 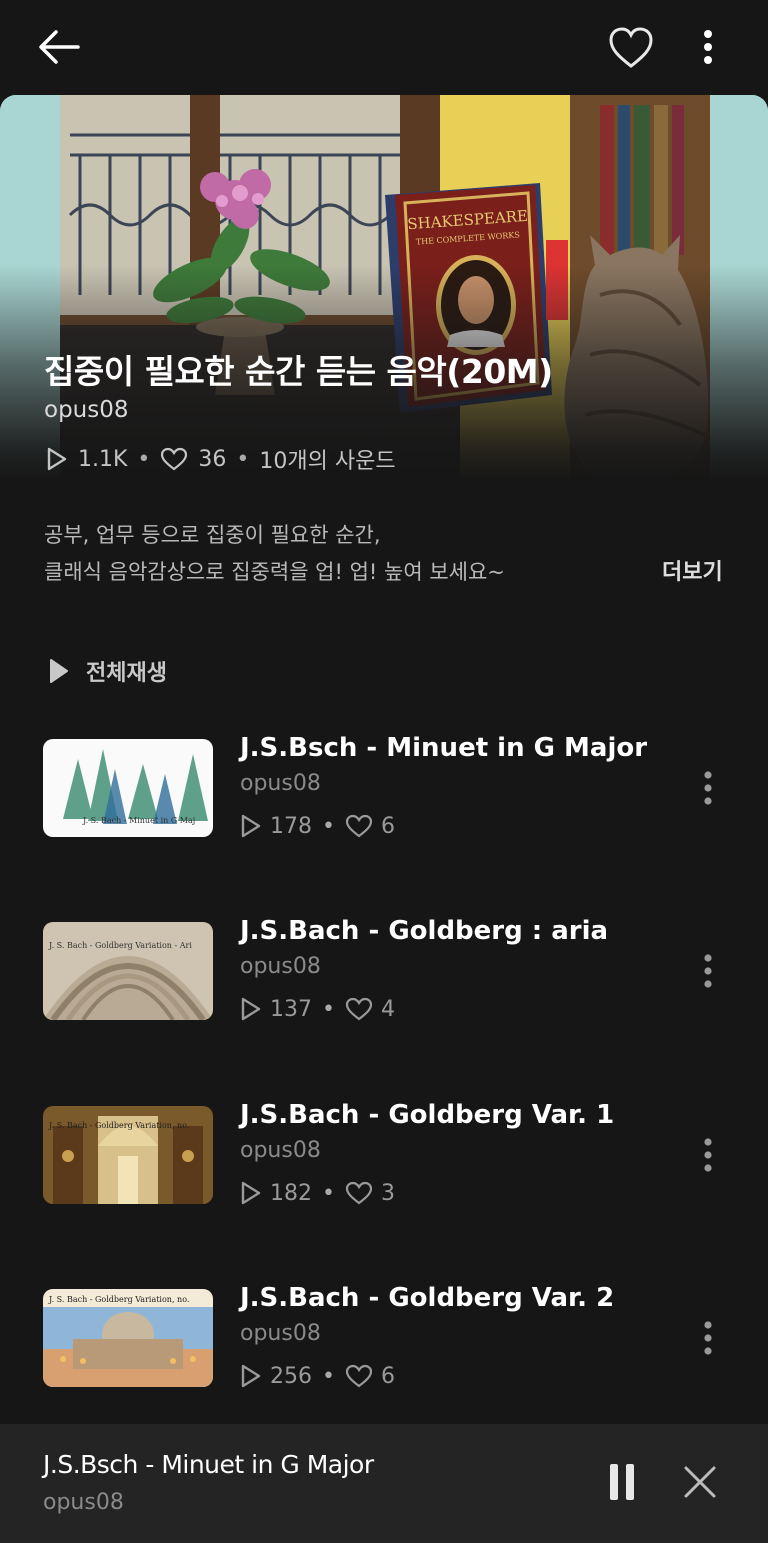 I want to click on mini-player-artist: opus08, so click(x=83, y=1502).